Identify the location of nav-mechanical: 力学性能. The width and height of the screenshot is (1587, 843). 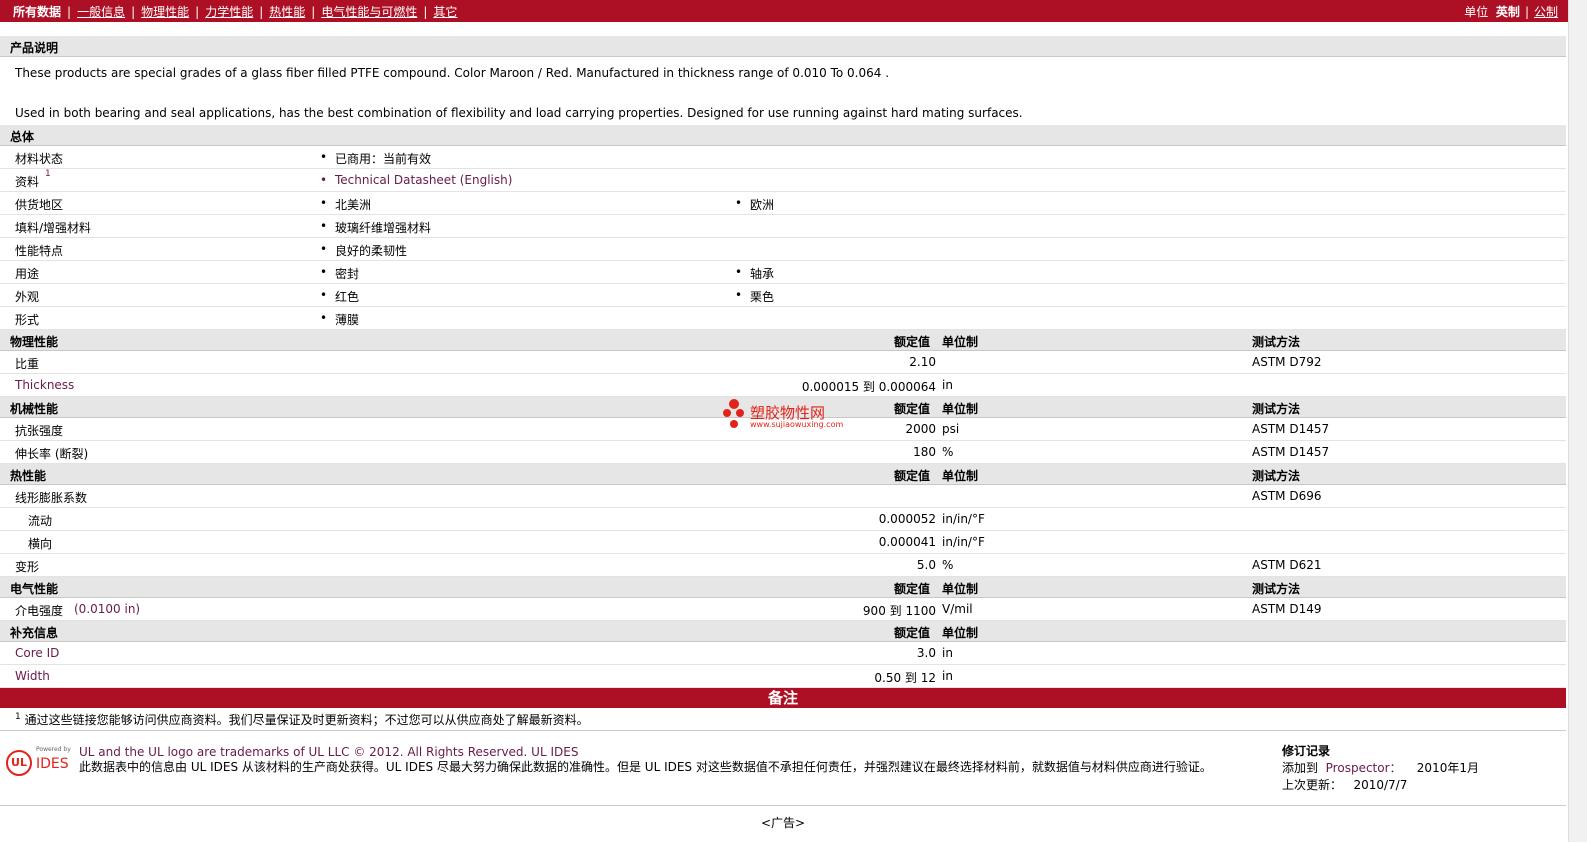
(229, 12).